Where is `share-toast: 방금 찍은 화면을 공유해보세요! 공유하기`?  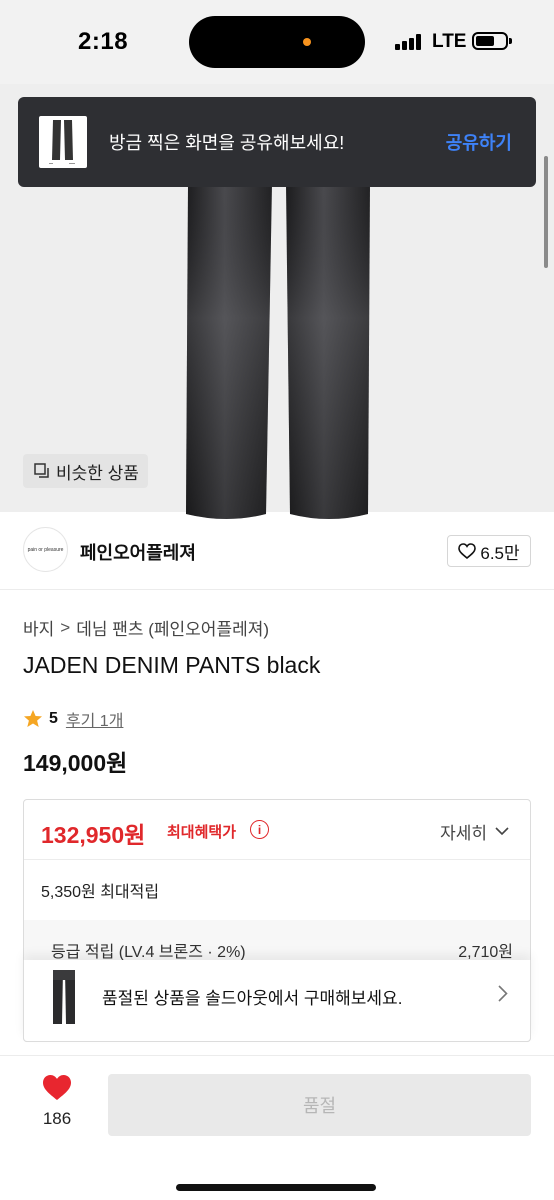 share-toast: 방금 찍은 화면을 공유해보세요! 공유하기 is located at coordinates (277, 142).